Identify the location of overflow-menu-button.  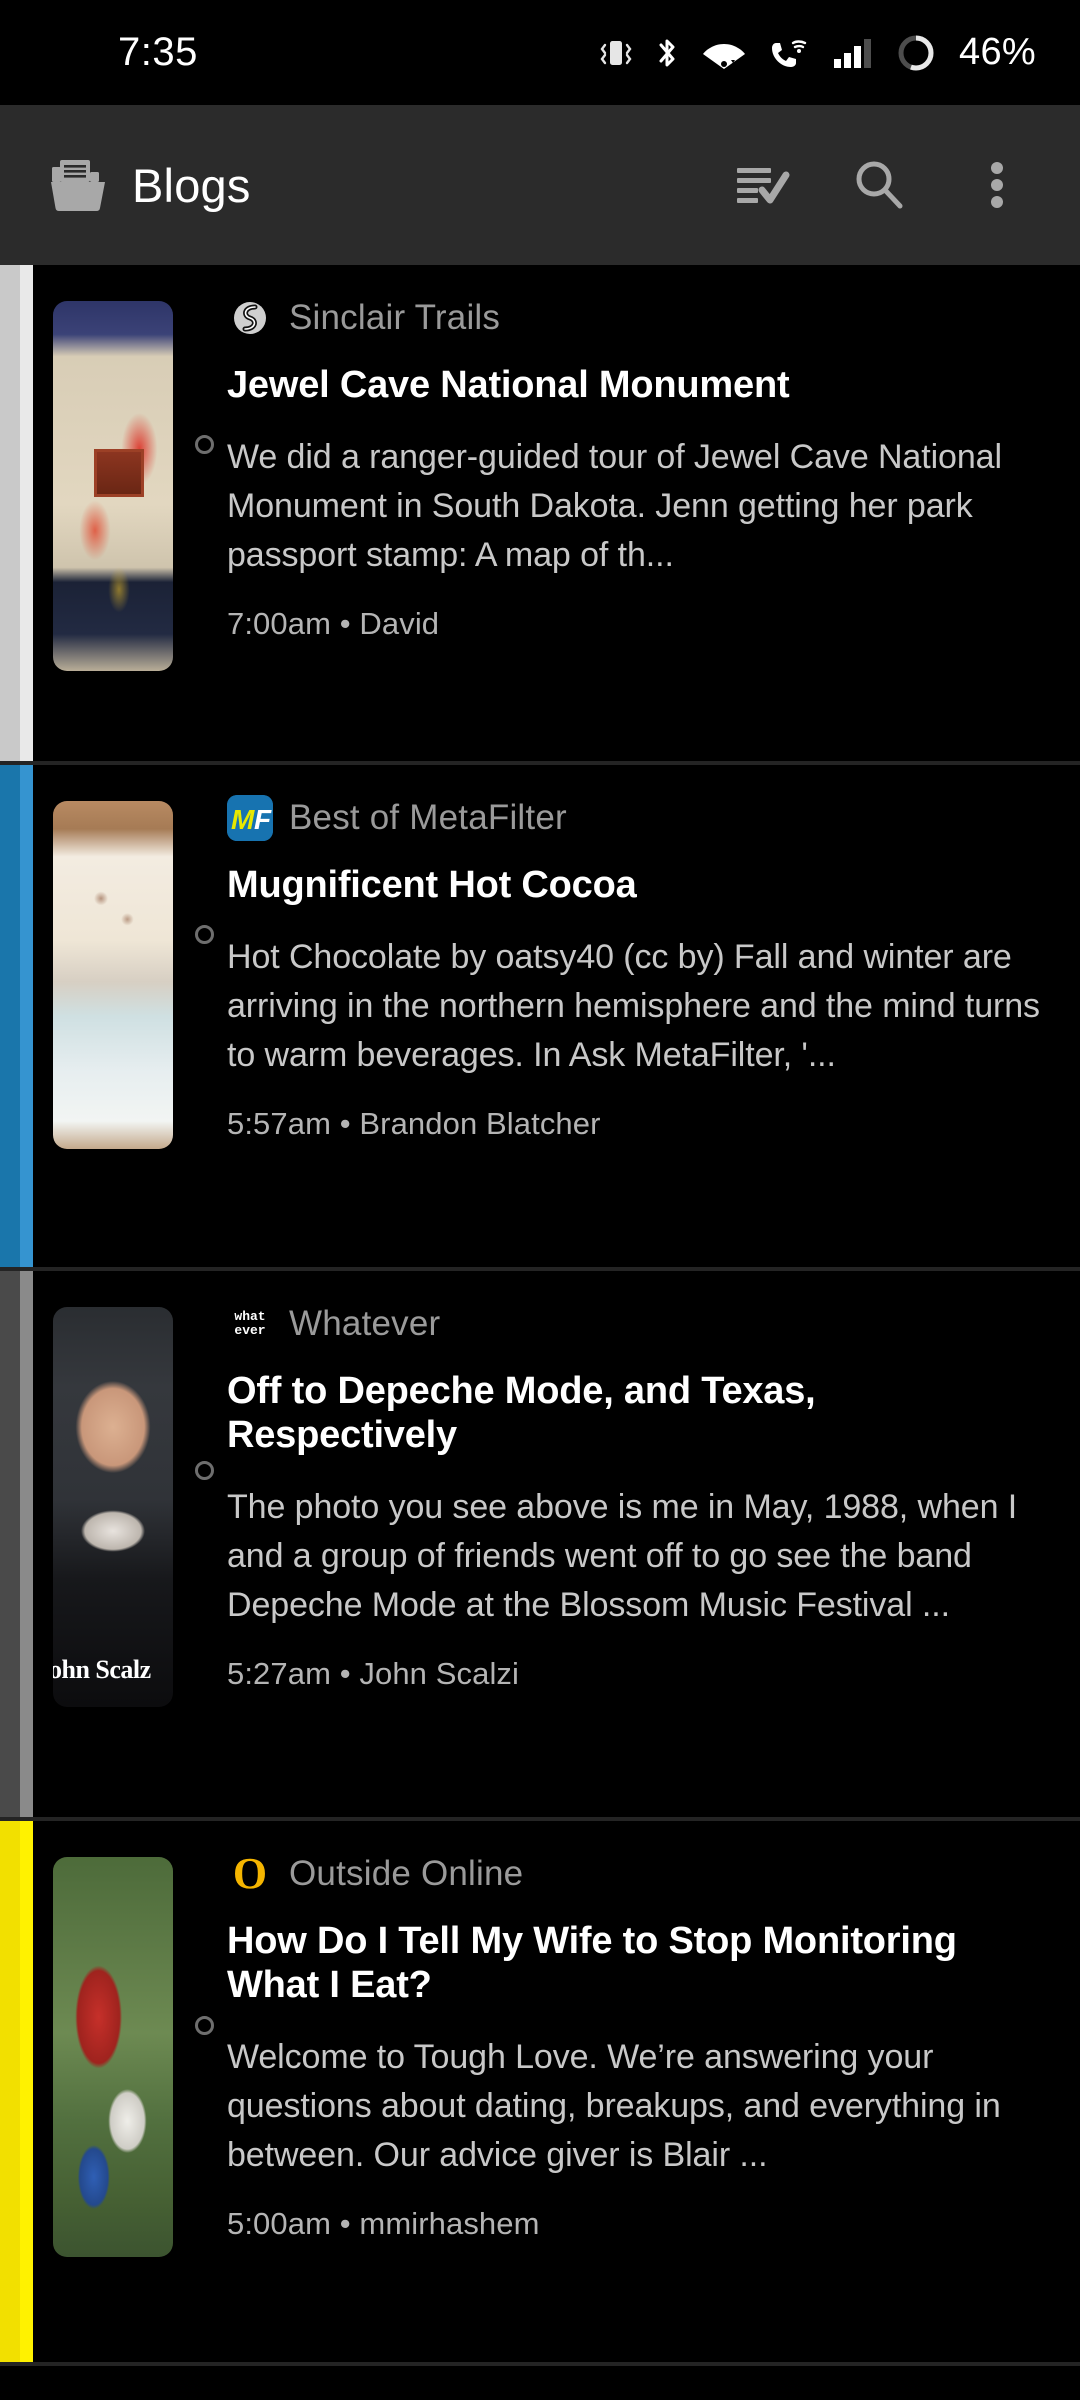
(997, 185).